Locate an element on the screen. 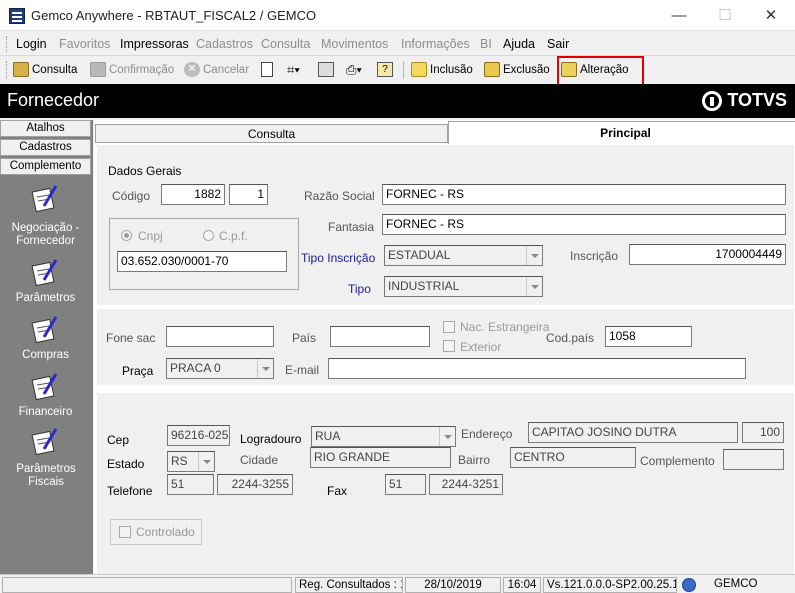 Image resolution: width=795 pixels, height=593 pixels. minimize-button: — is located at coordinates (679, 15).